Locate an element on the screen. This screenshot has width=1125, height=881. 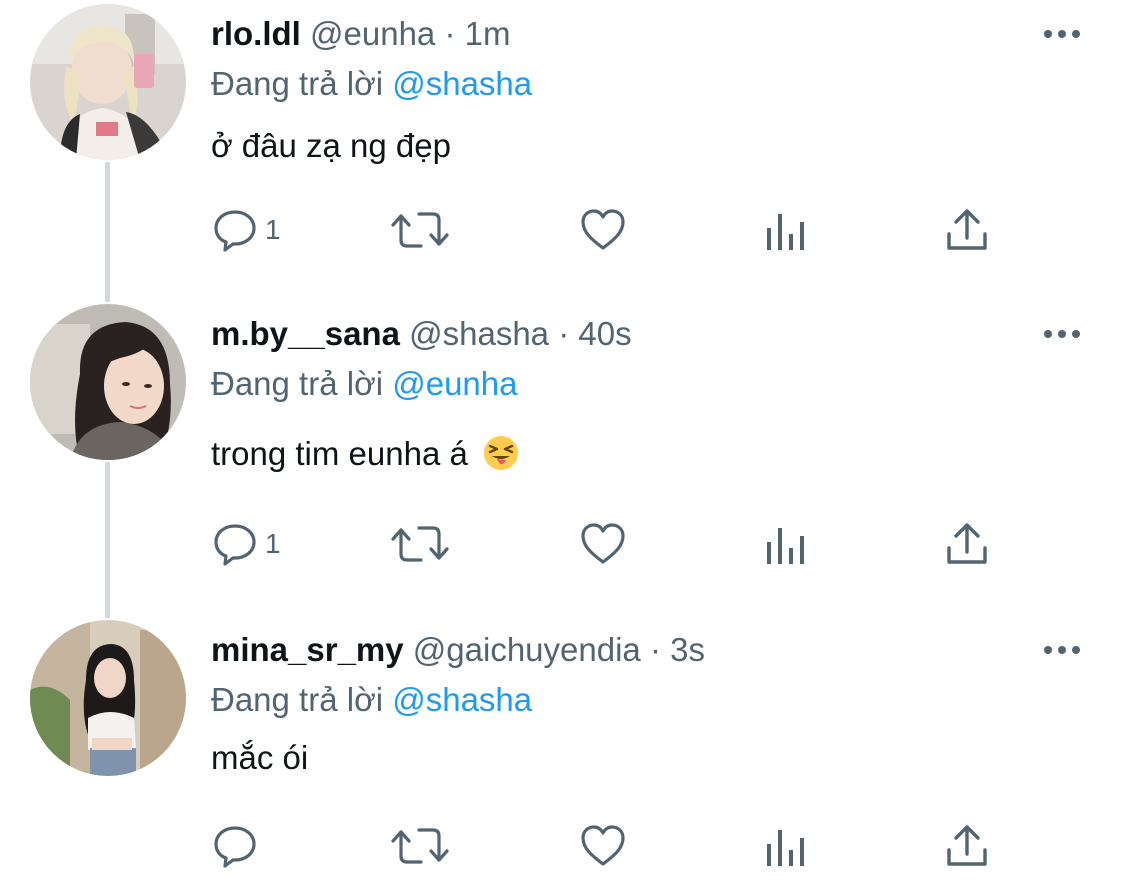
tweet-text-content: ở đâu zạ ng đẹp is located at coordinates (331, 145).